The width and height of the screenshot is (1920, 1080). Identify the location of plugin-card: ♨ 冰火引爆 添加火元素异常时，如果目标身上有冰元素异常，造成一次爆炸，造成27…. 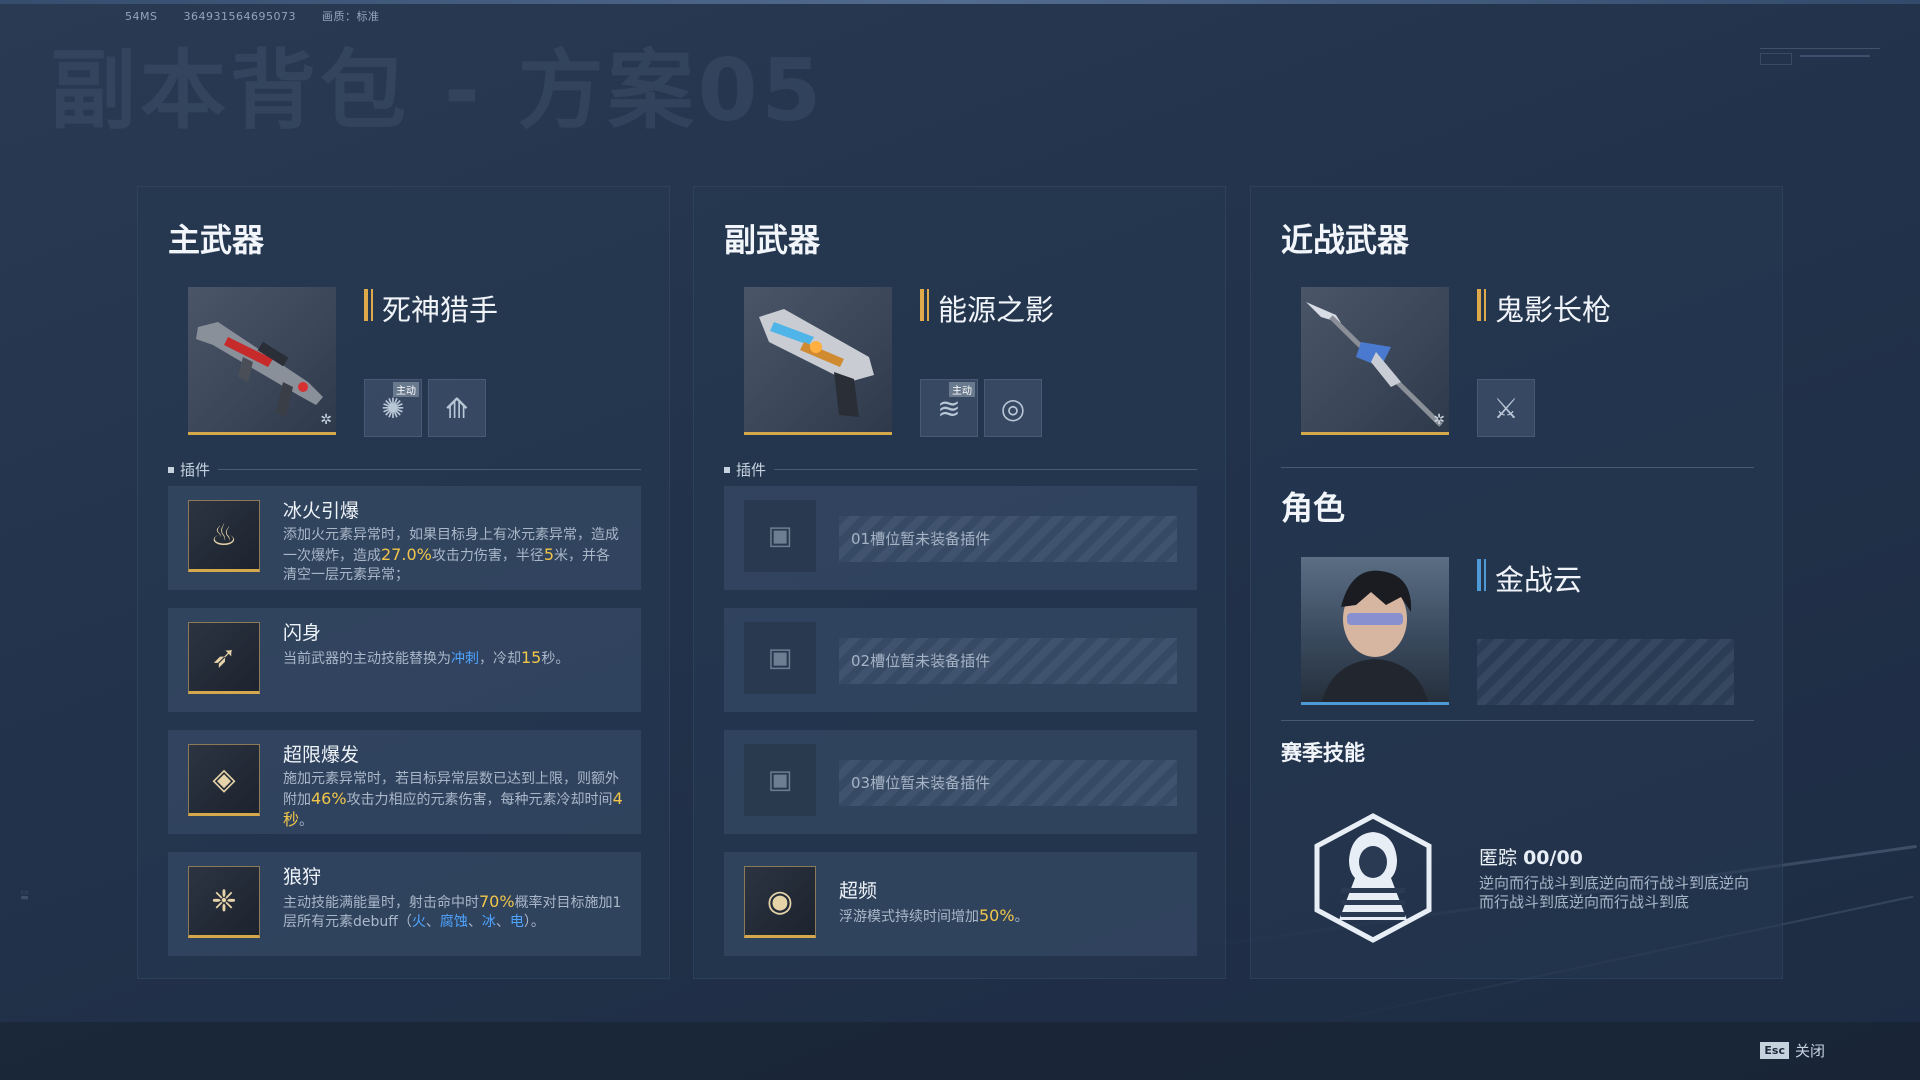
(404, 538).